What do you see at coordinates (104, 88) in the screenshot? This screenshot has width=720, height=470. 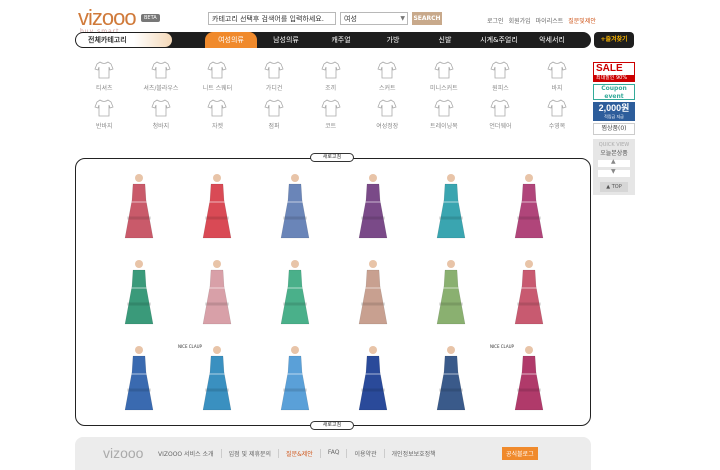 I see `category-label: 티셔츠` at bounding box center [104, 88].